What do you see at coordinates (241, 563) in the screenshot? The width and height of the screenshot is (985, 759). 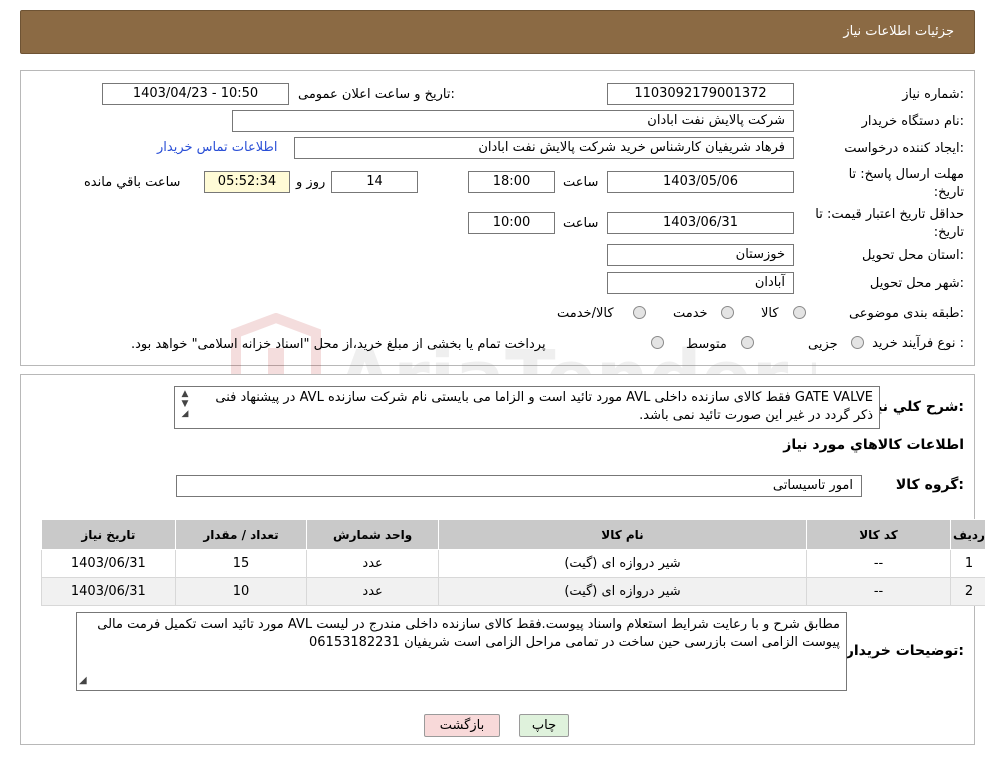 I see `cell-qty: 15` at bounding box center [241, 563].